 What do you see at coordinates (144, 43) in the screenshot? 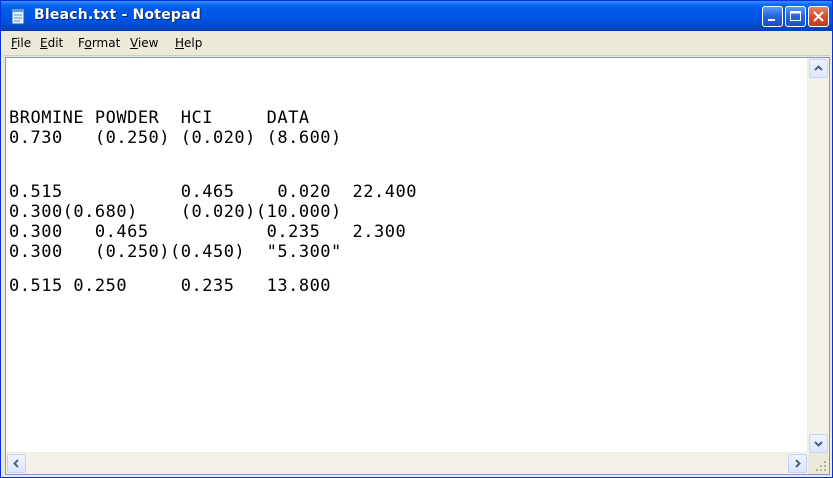
I see `menu-view: View` at bounding box center [144, 43].